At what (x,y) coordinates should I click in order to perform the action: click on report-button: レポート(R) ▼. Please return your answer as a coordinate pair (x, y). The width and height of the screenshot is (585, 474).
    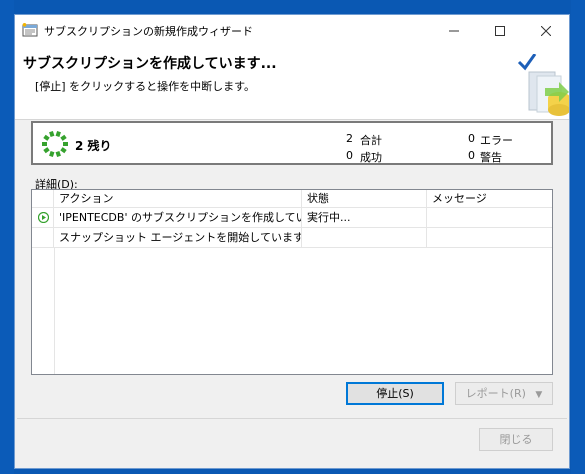
    Looking at the image, I should click on (504, 393).